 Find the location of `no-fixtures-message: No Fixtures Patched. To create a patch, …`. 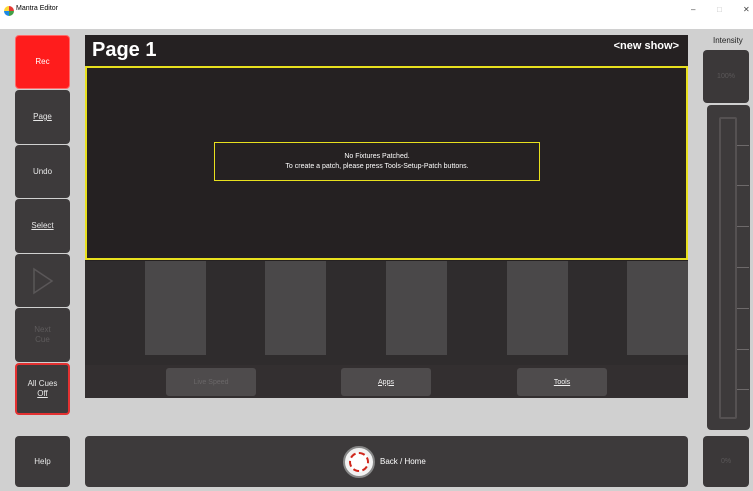

no-fixtures-message: No Fixtures Patched. To create a patch, … is located at coordinates (377, 161).